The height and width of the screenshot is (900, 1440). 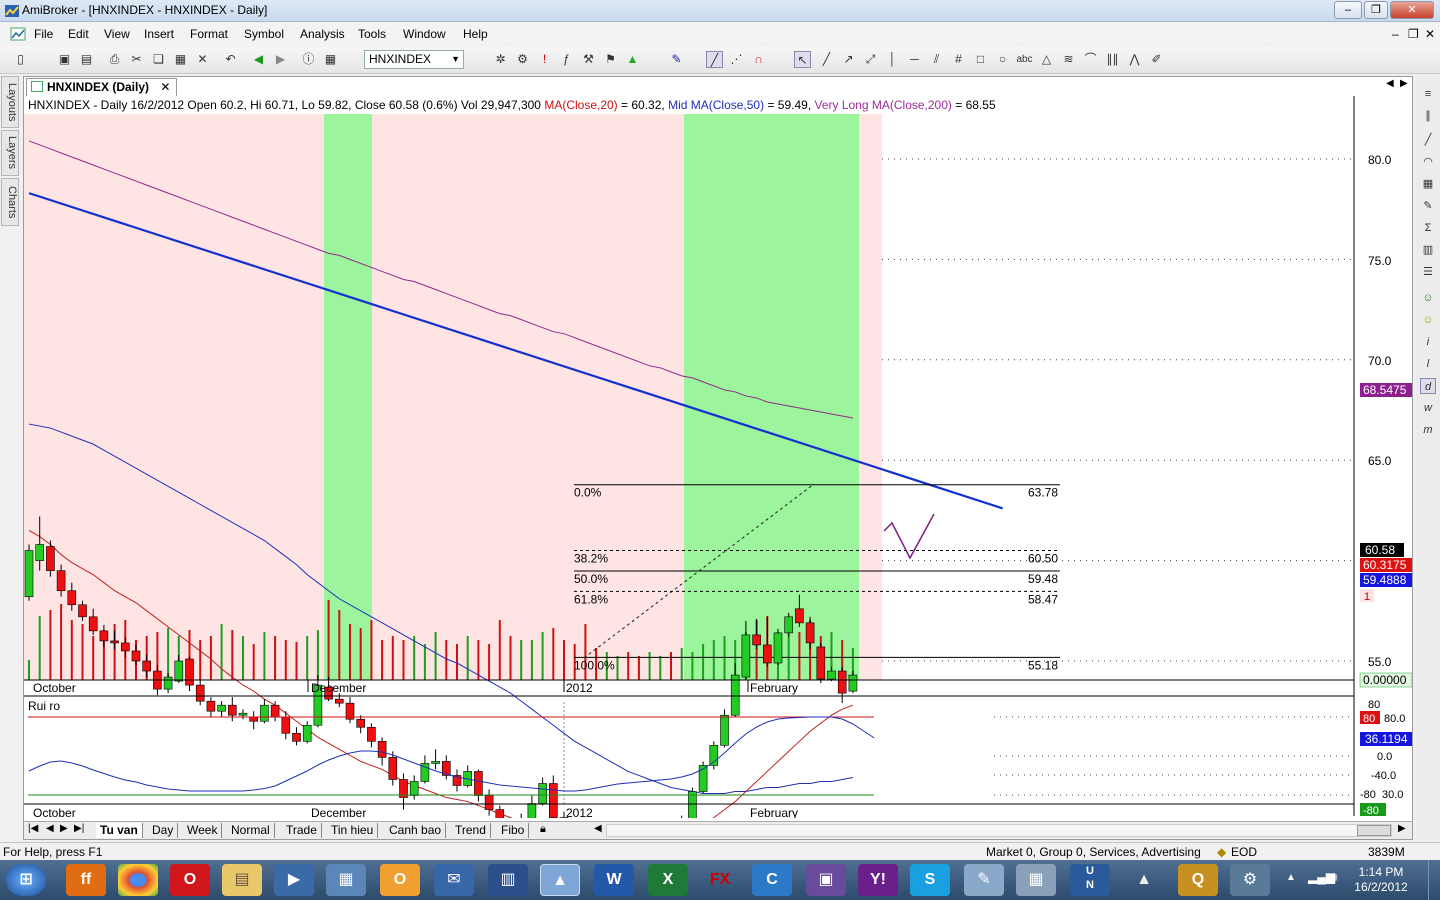 What do you see at coordinates (720, 880) in the screenshot?
I see `fx-icon: FX` at bounding box center [720, 880].